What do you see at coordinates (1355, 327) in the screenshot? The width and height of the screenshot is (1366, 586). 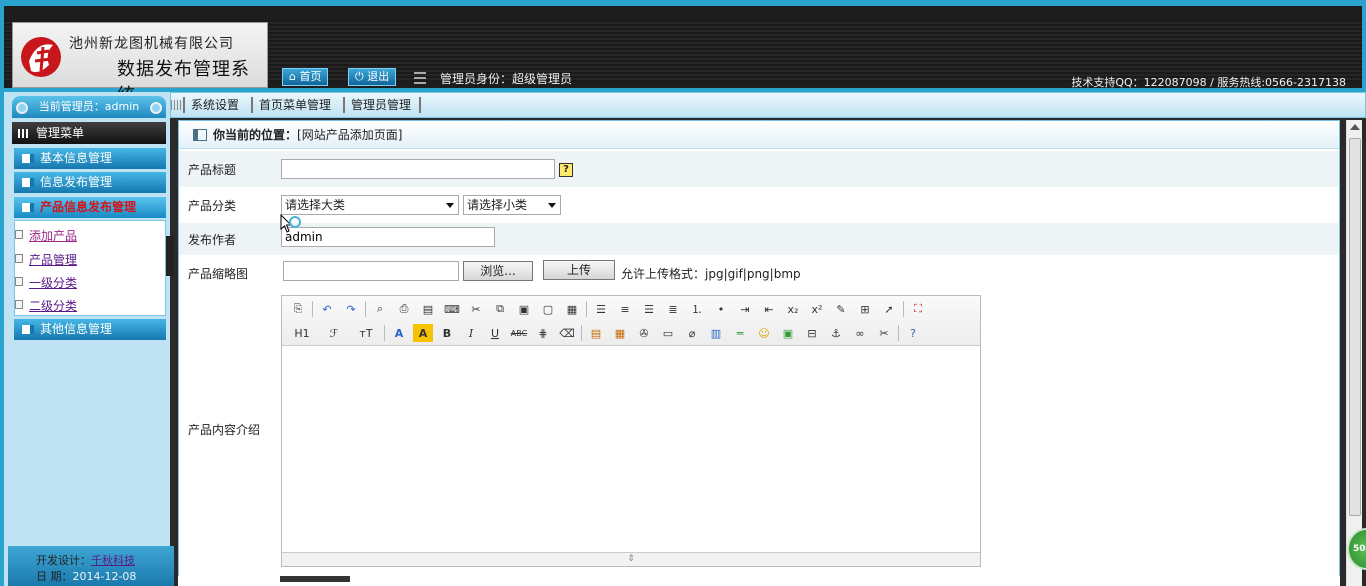 I see `scroll-thumb` at bounding box center [1355, 327].